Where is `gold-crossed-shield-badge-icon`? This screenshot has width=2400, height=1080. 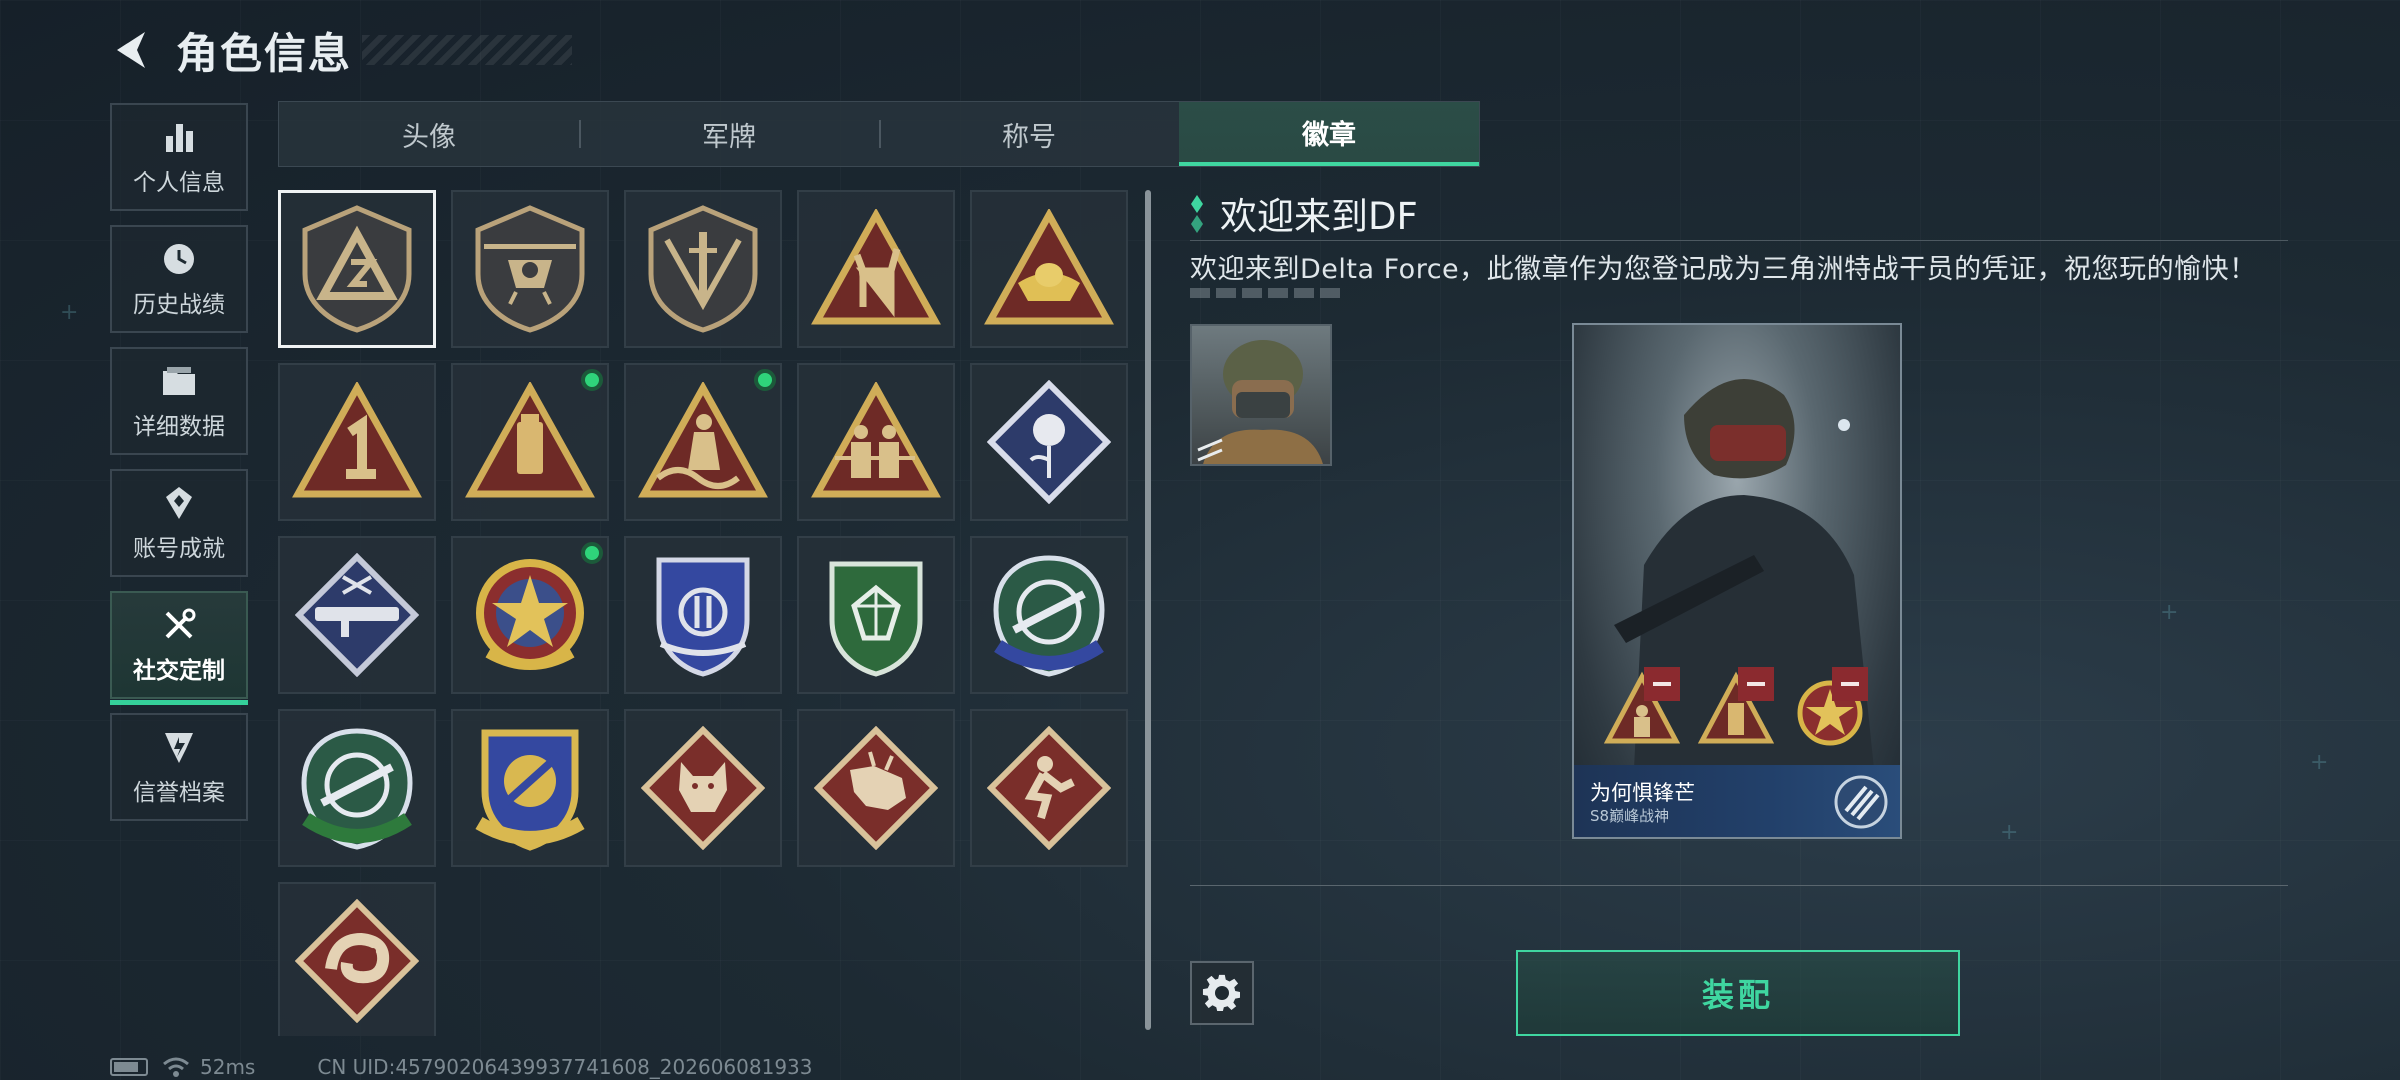
gold-crossed-shield-badge-icon is located at coordinates (530, 790).